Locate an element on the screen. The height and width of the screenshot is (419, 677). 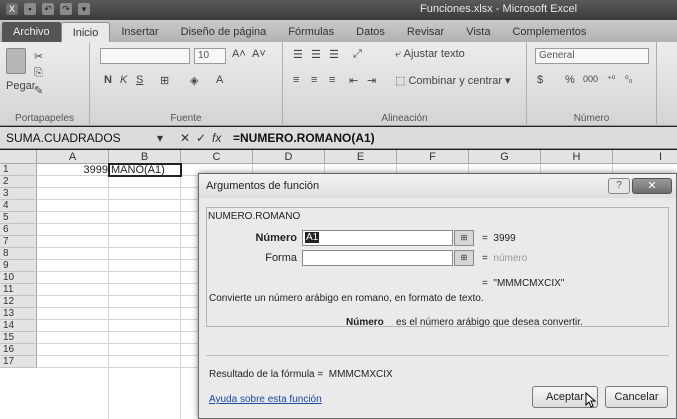
orientation-icon: ⤢ is located at coordinates (357, 54).